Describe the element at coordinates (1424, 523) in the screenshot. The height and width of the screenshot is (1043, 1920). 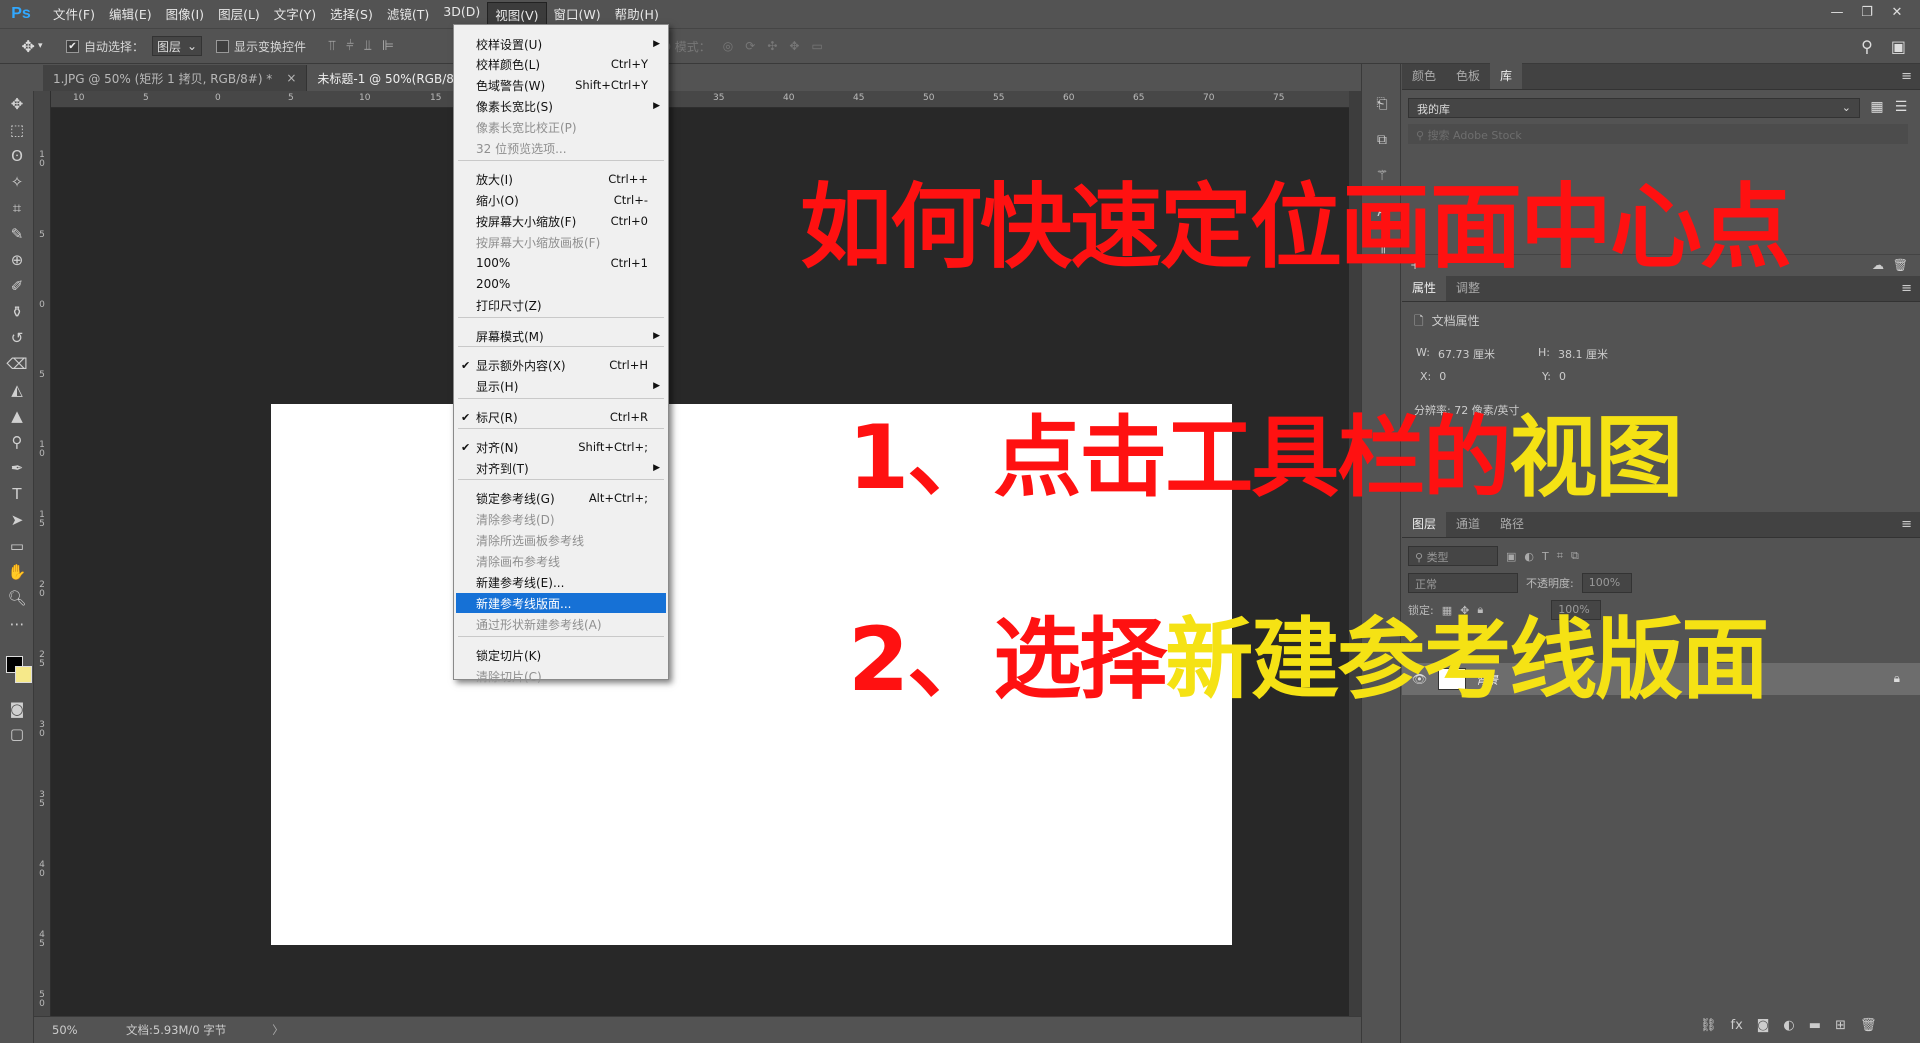
I see `tab-layers: 图层` at that location.